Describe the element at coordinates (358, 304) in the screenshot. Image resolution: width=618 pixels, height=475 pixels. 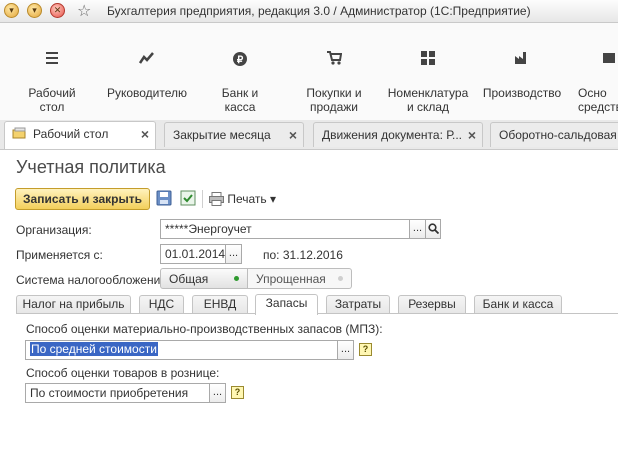
I see `tab-costs: Затраты` at that location.